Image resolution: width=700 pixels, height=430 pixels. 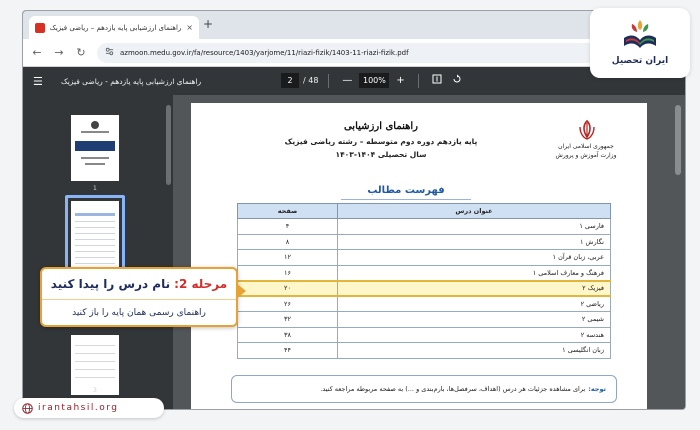 What do you see at coordinates (474, 226) in the screenshot?
I see `lesson-title: فارسی ۱` at bounding box center [474, 226].